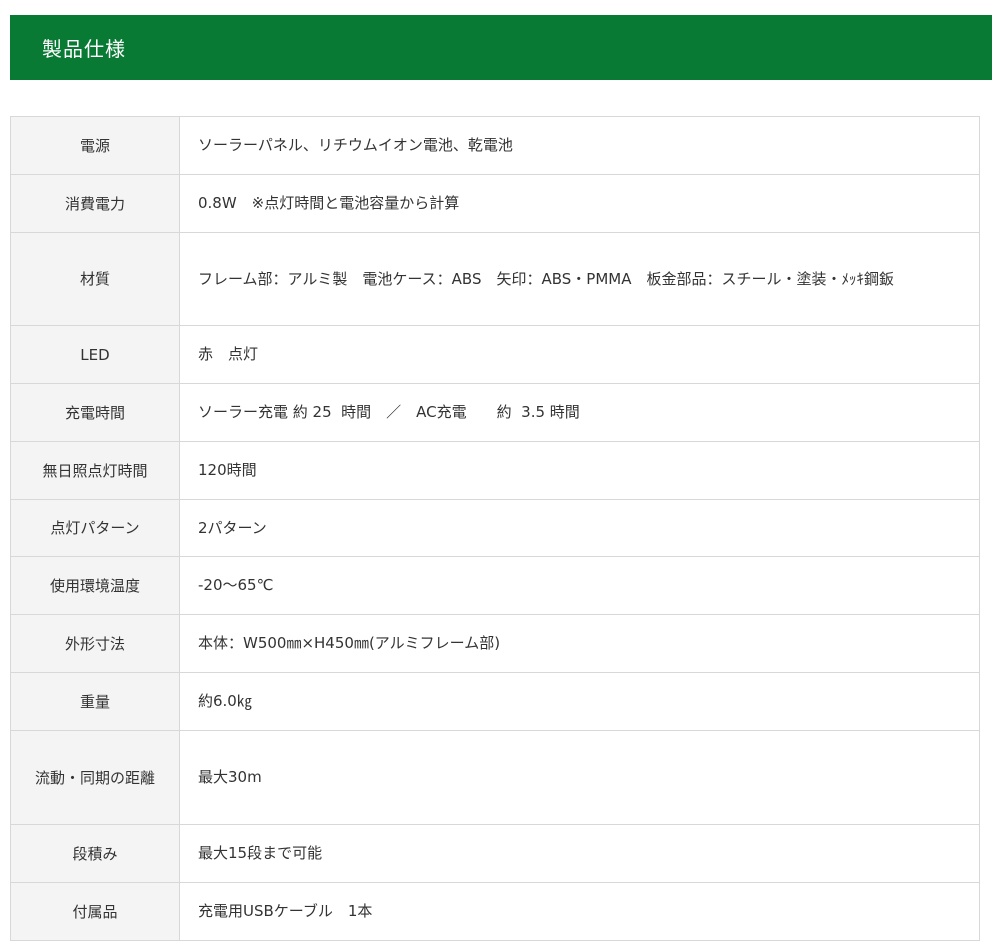  I want to click on spec-value: ソーラーパネル、リチウムイオン電池、乾電池, so click(579, 145).